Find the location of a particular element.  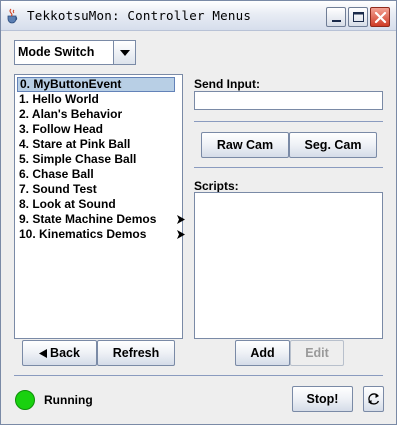

add-script-label: Add is located at coordinates (262, 353).